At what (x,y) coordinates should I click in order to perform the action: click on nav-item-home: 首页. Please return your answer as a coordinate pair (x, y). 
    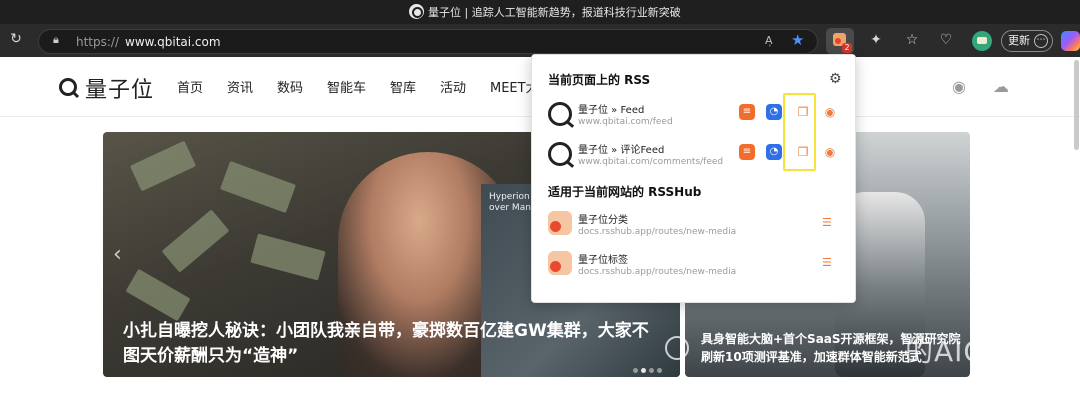
    Looking at the image, I should click on (190, 86).